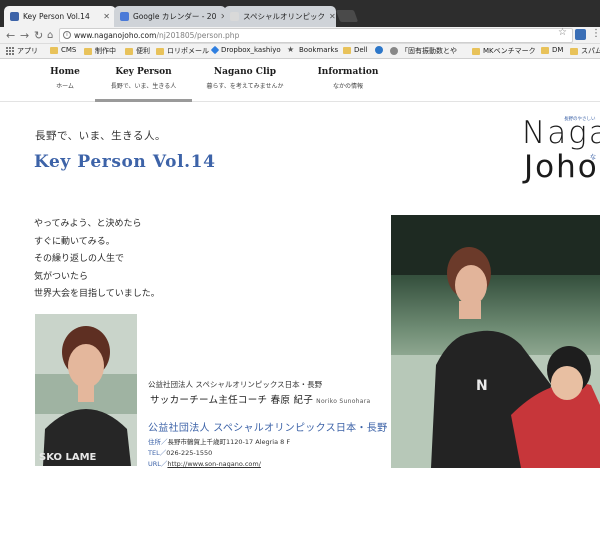  I want to click on nav-label-en: Information, so click(348, 72).